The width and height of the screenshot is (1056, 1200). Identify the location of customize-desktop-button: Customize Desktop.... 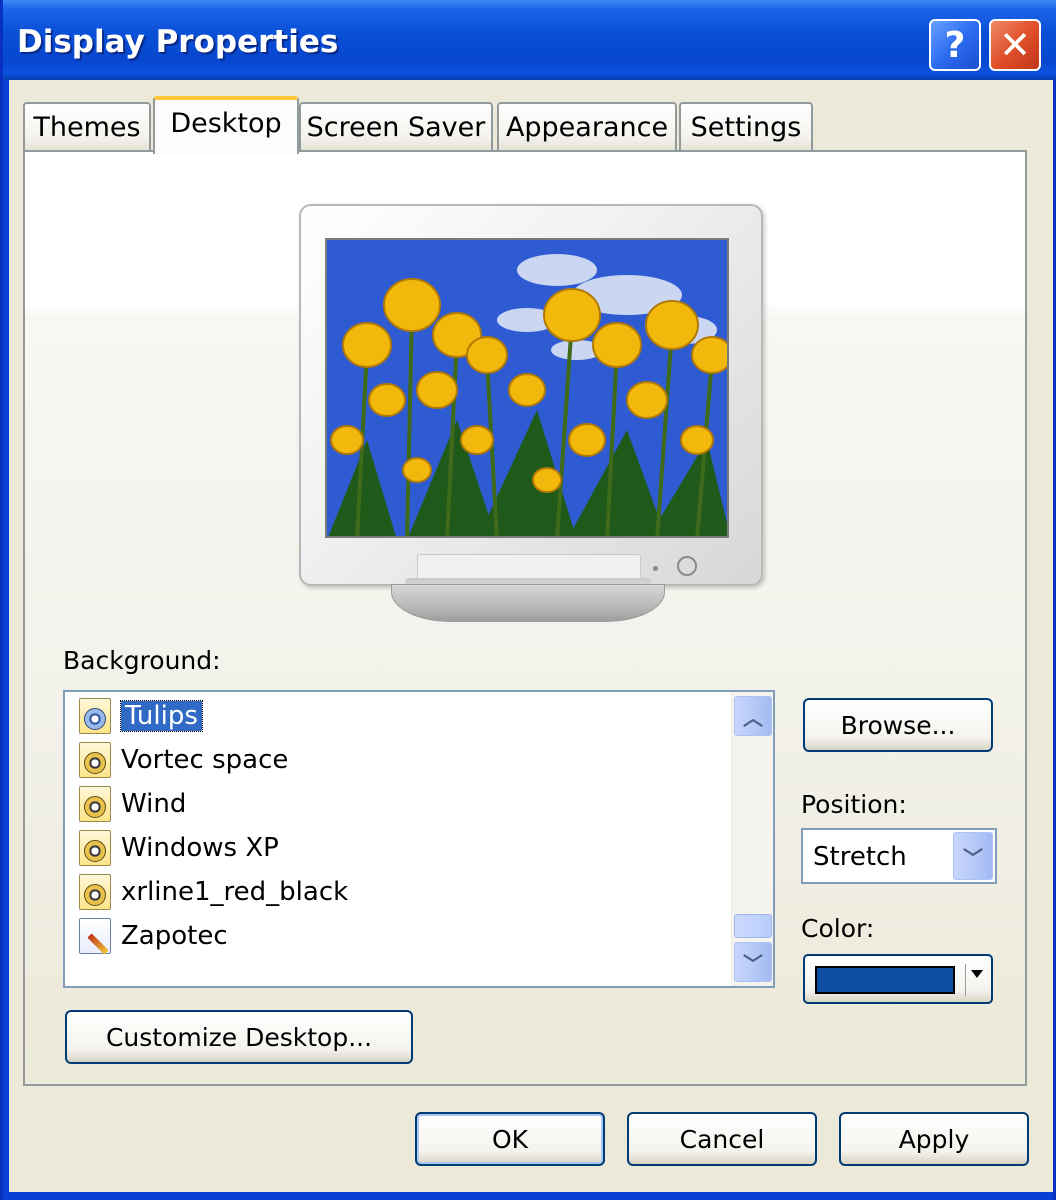
(239, 1037).